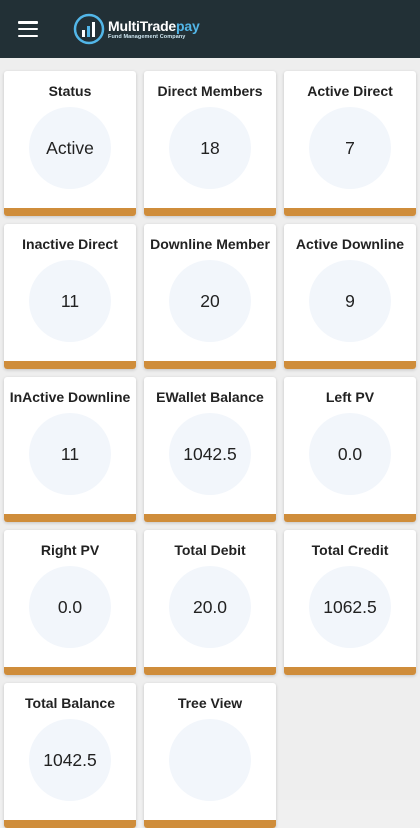 The image size is (420, 828). I want to click on card-title: Downline Member, so click(210, 244).